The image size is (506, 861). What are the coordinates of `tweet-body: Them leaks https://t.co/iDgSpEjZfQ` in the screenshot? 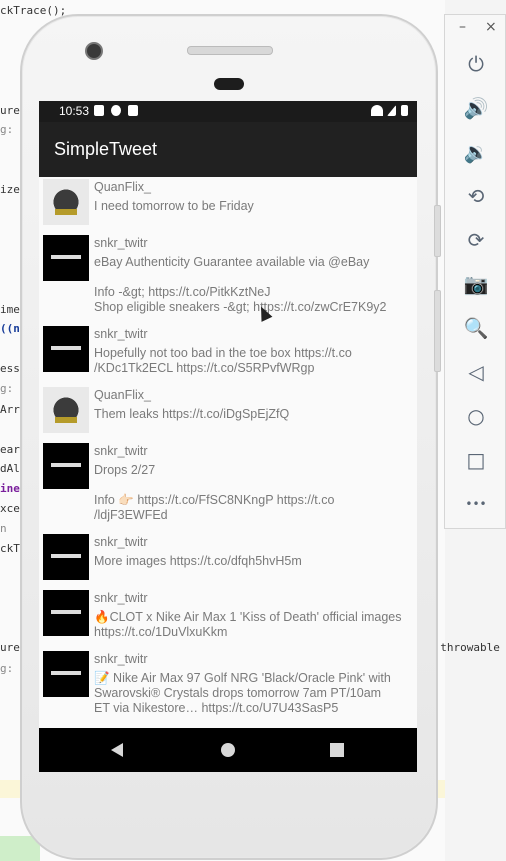 It's located at (192, 414).